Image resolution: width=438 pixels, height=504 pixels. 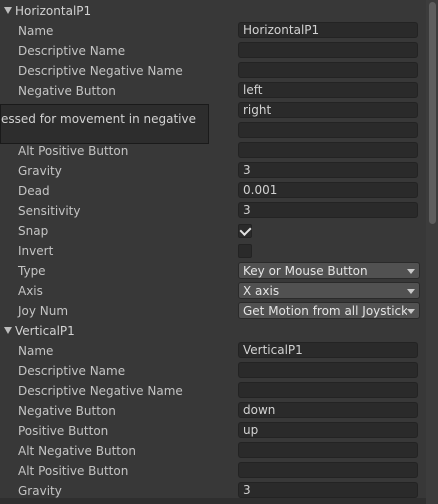 What do you see at coordinates (328, 30) in the screenshot?
I see `name-field: HorizontalP1` at bounding box center [328, 30].